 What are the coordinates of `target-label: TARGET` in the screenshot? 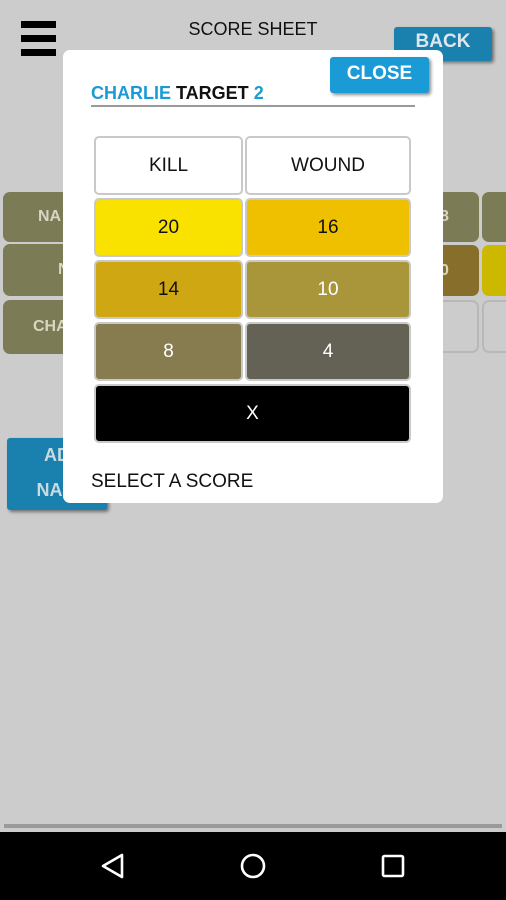 It's located at (212, 93).